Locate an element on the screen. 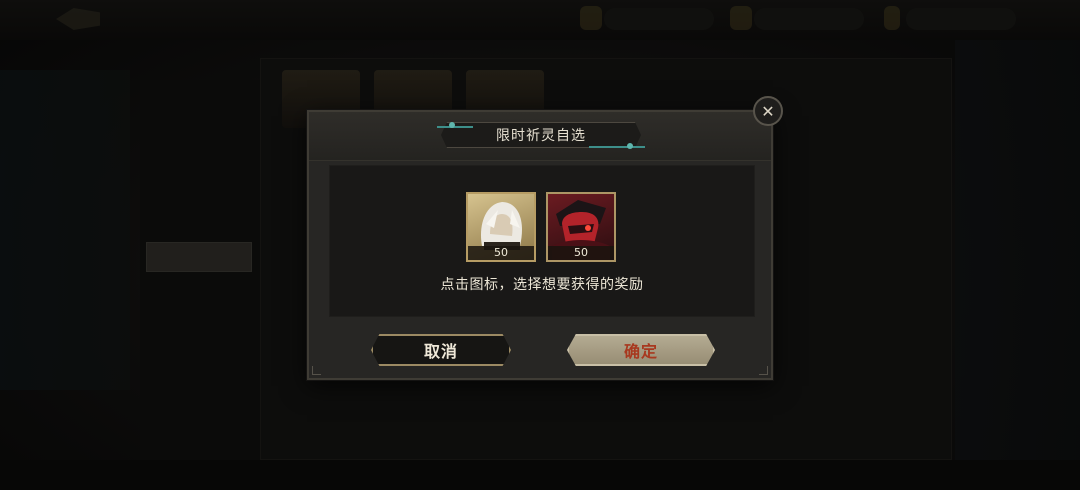  confirm-button: 确定 is located at coordinates (641, 350).